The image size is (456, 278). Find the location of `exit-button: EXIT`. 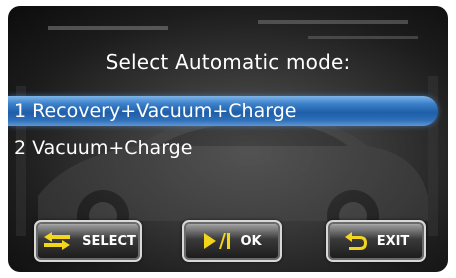

exit-button: EXIT is located at coordinates (376, 241).